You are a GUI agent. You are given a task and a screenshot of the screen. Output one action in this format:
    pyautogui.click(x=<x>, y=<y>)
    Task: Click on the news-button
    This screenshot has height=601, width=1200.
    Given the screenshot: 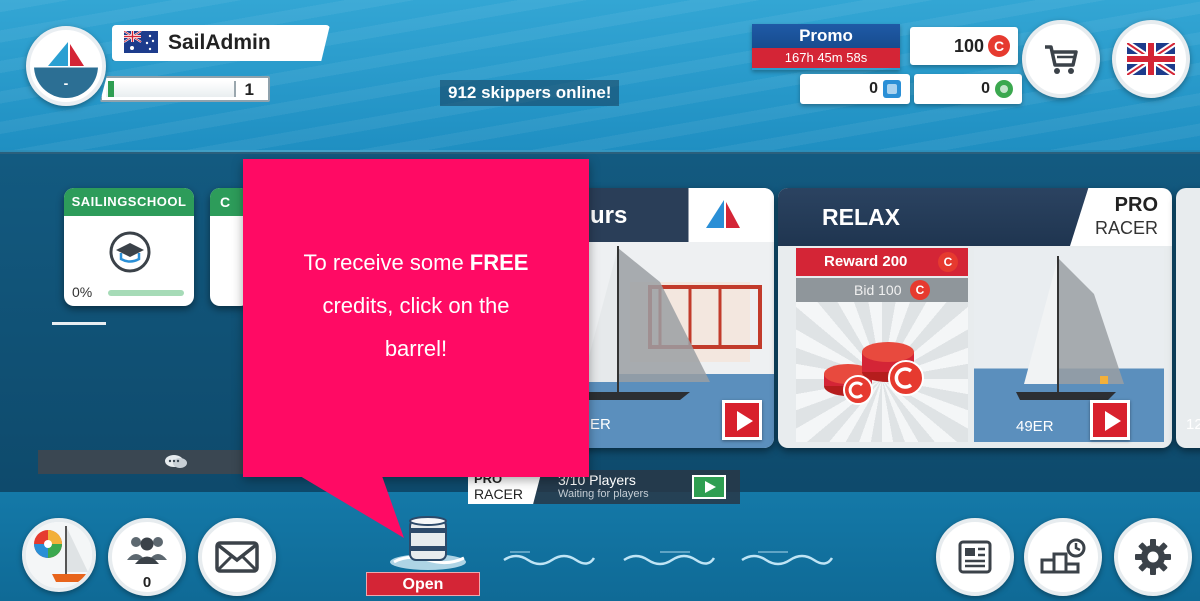 What is the action you would take?
    pyautogui.click(x=975, y=557)
    